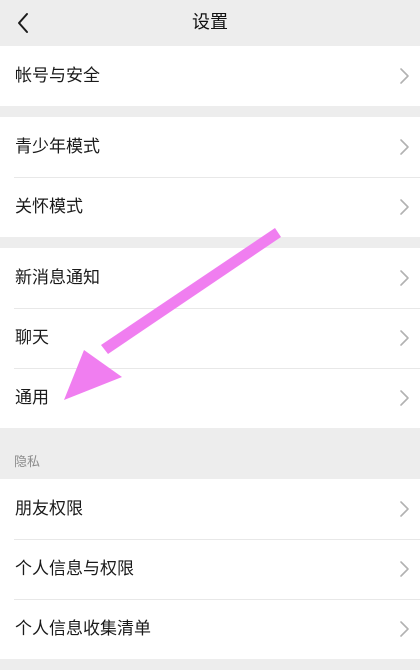  I want to click on section-header-privacy: 隐私, so click(210, 460).